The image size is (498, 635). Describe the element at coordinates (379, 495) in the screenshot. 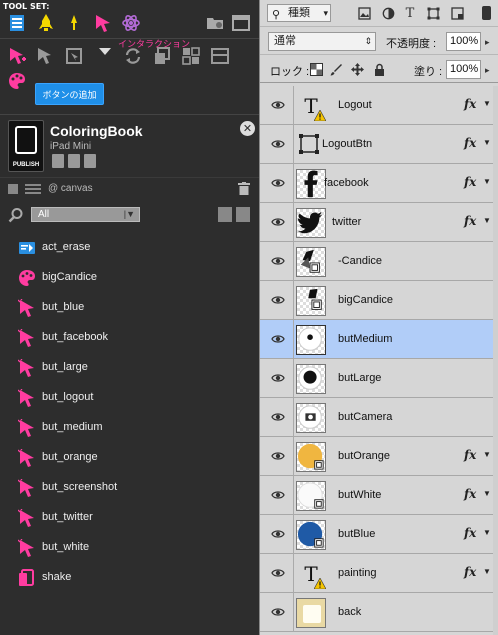

I see `layer-row: butWhite fx ▼` at that location.